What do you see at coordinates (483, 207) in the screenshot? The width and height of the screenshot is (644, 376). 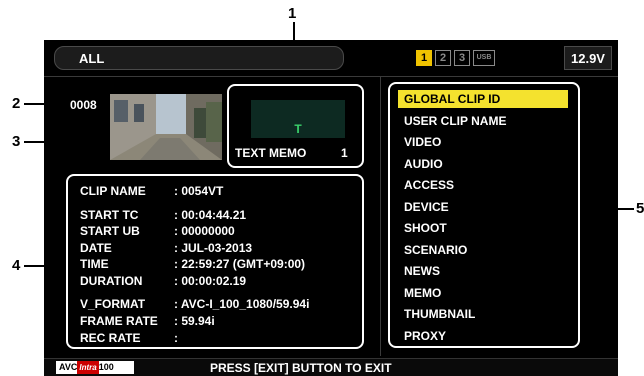 I see `menu-item-device: DEVICE` at bounding box center [483, 207].